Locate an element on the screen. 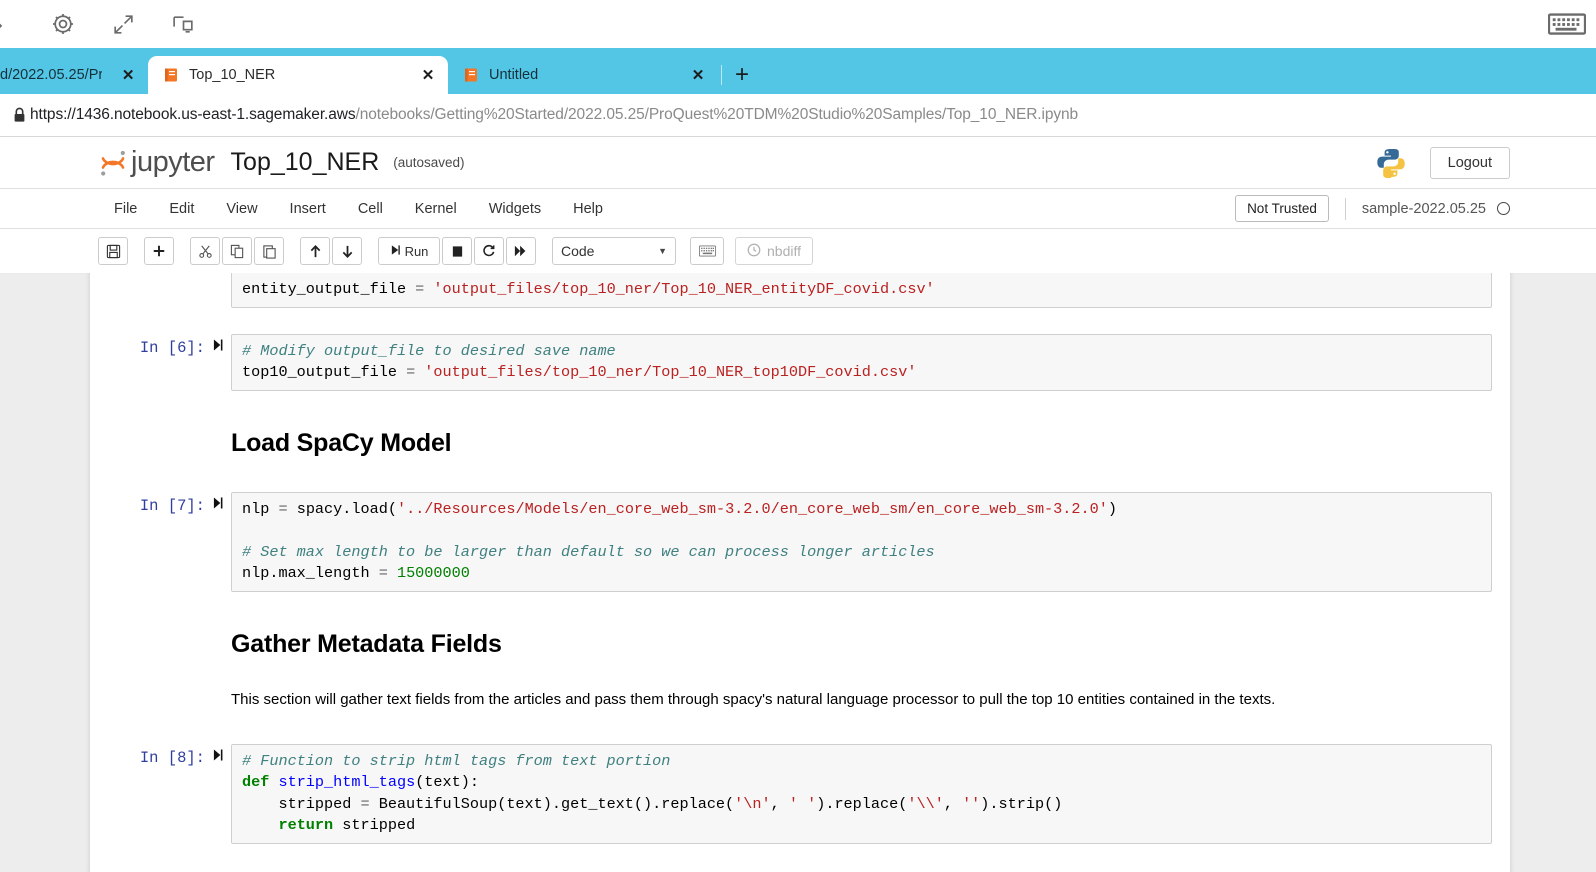 This screenshot has width=1596, height=872. move-cell-up-button is located at coordinates (315, 251).